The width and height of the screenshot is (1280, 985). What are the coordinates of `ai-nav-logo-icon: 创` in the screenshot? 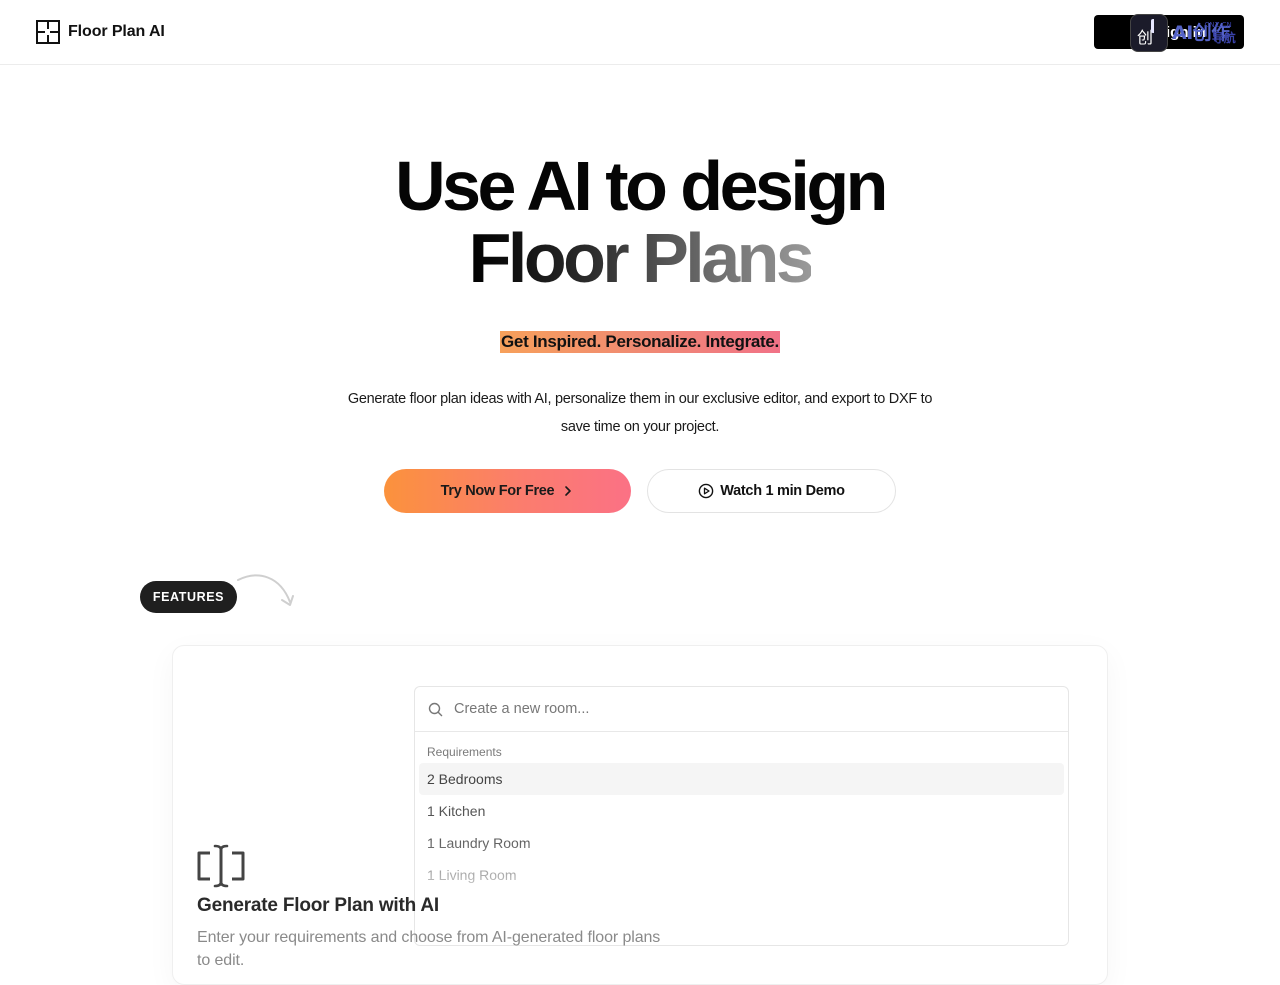 It's located at (1149, 33).